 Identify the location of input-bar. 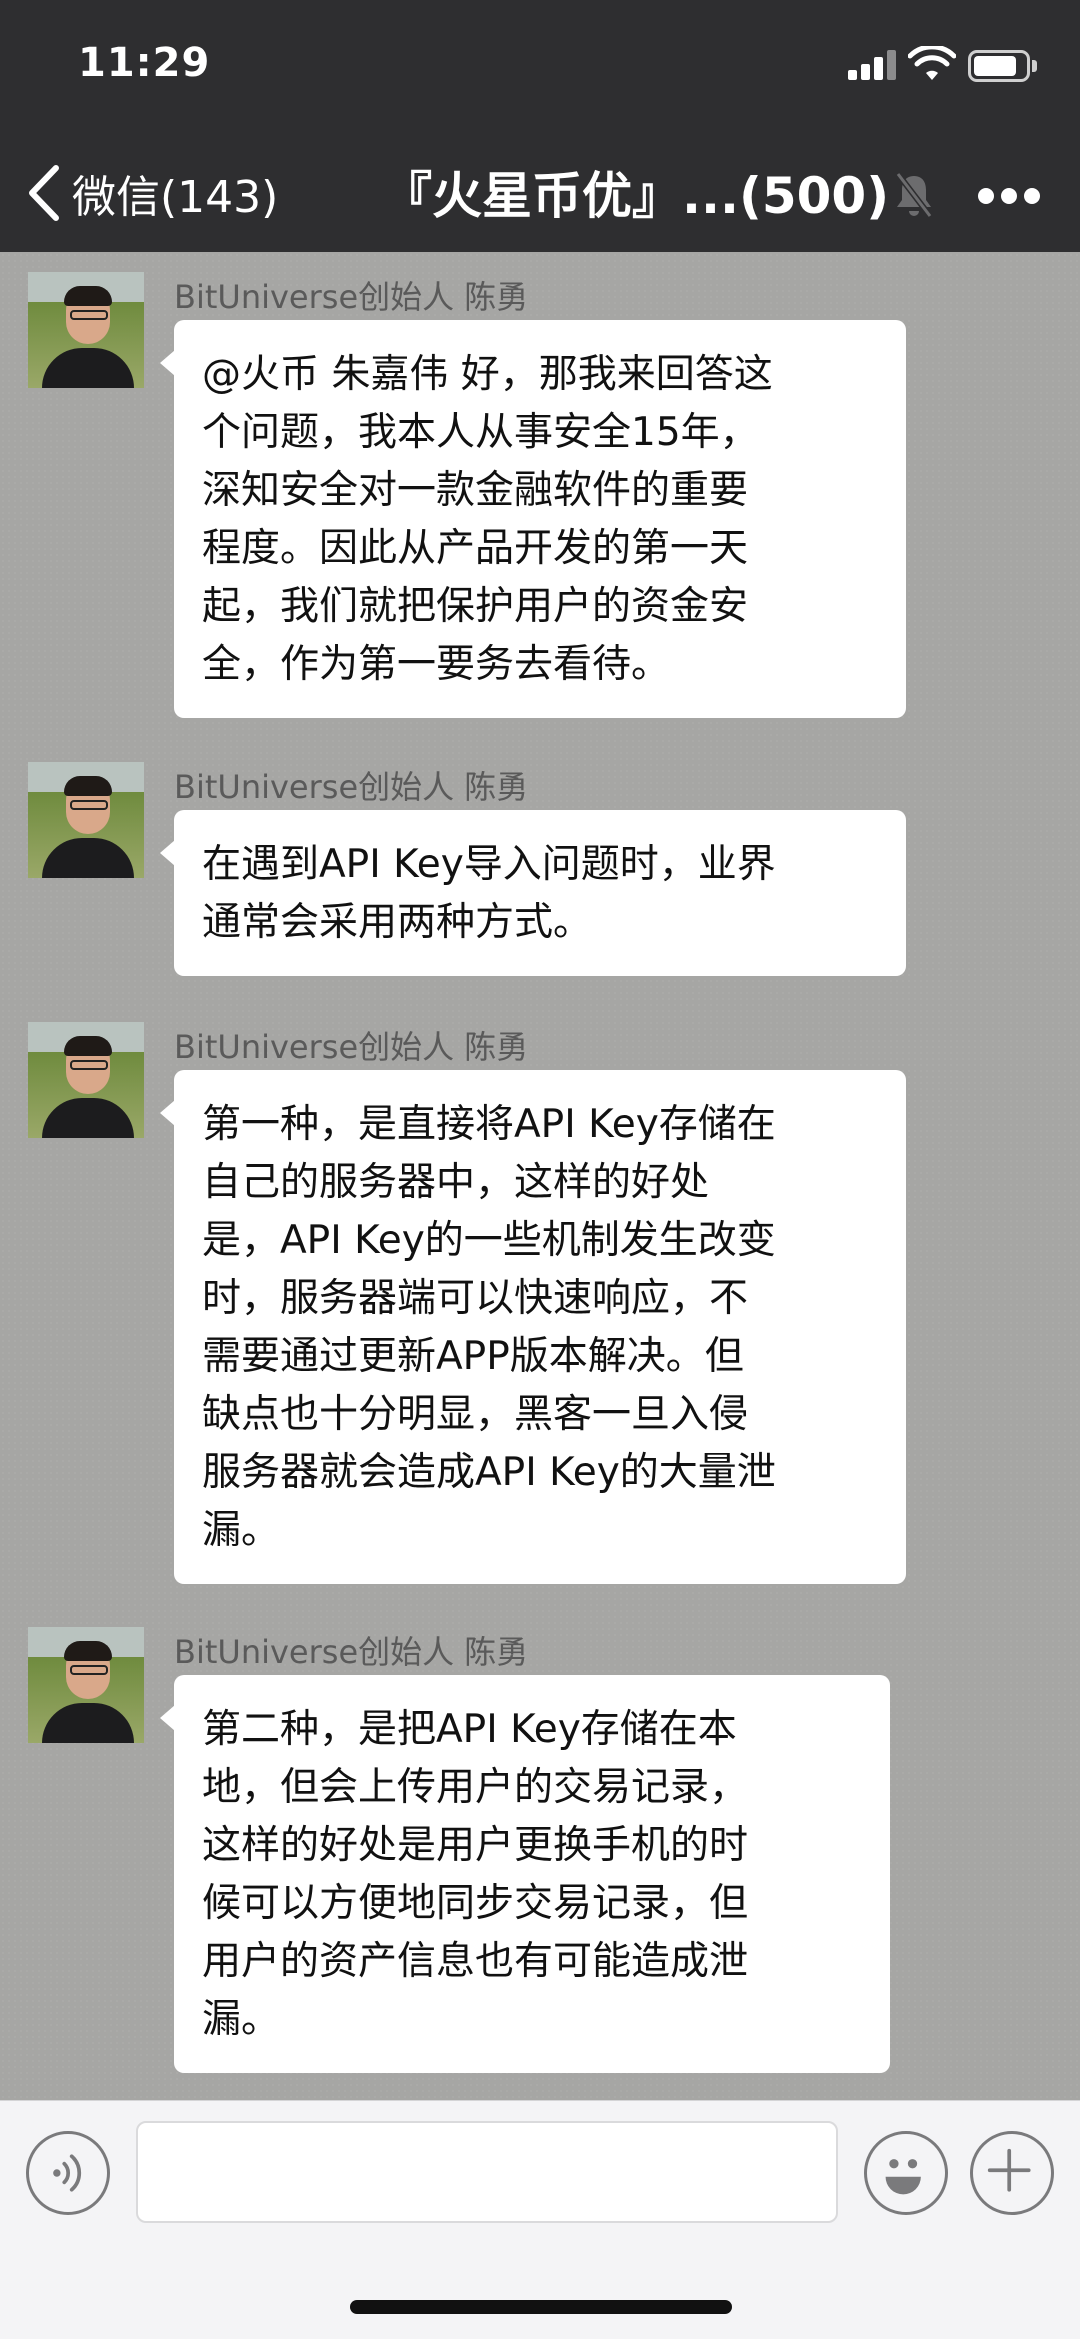
(540, 2170).